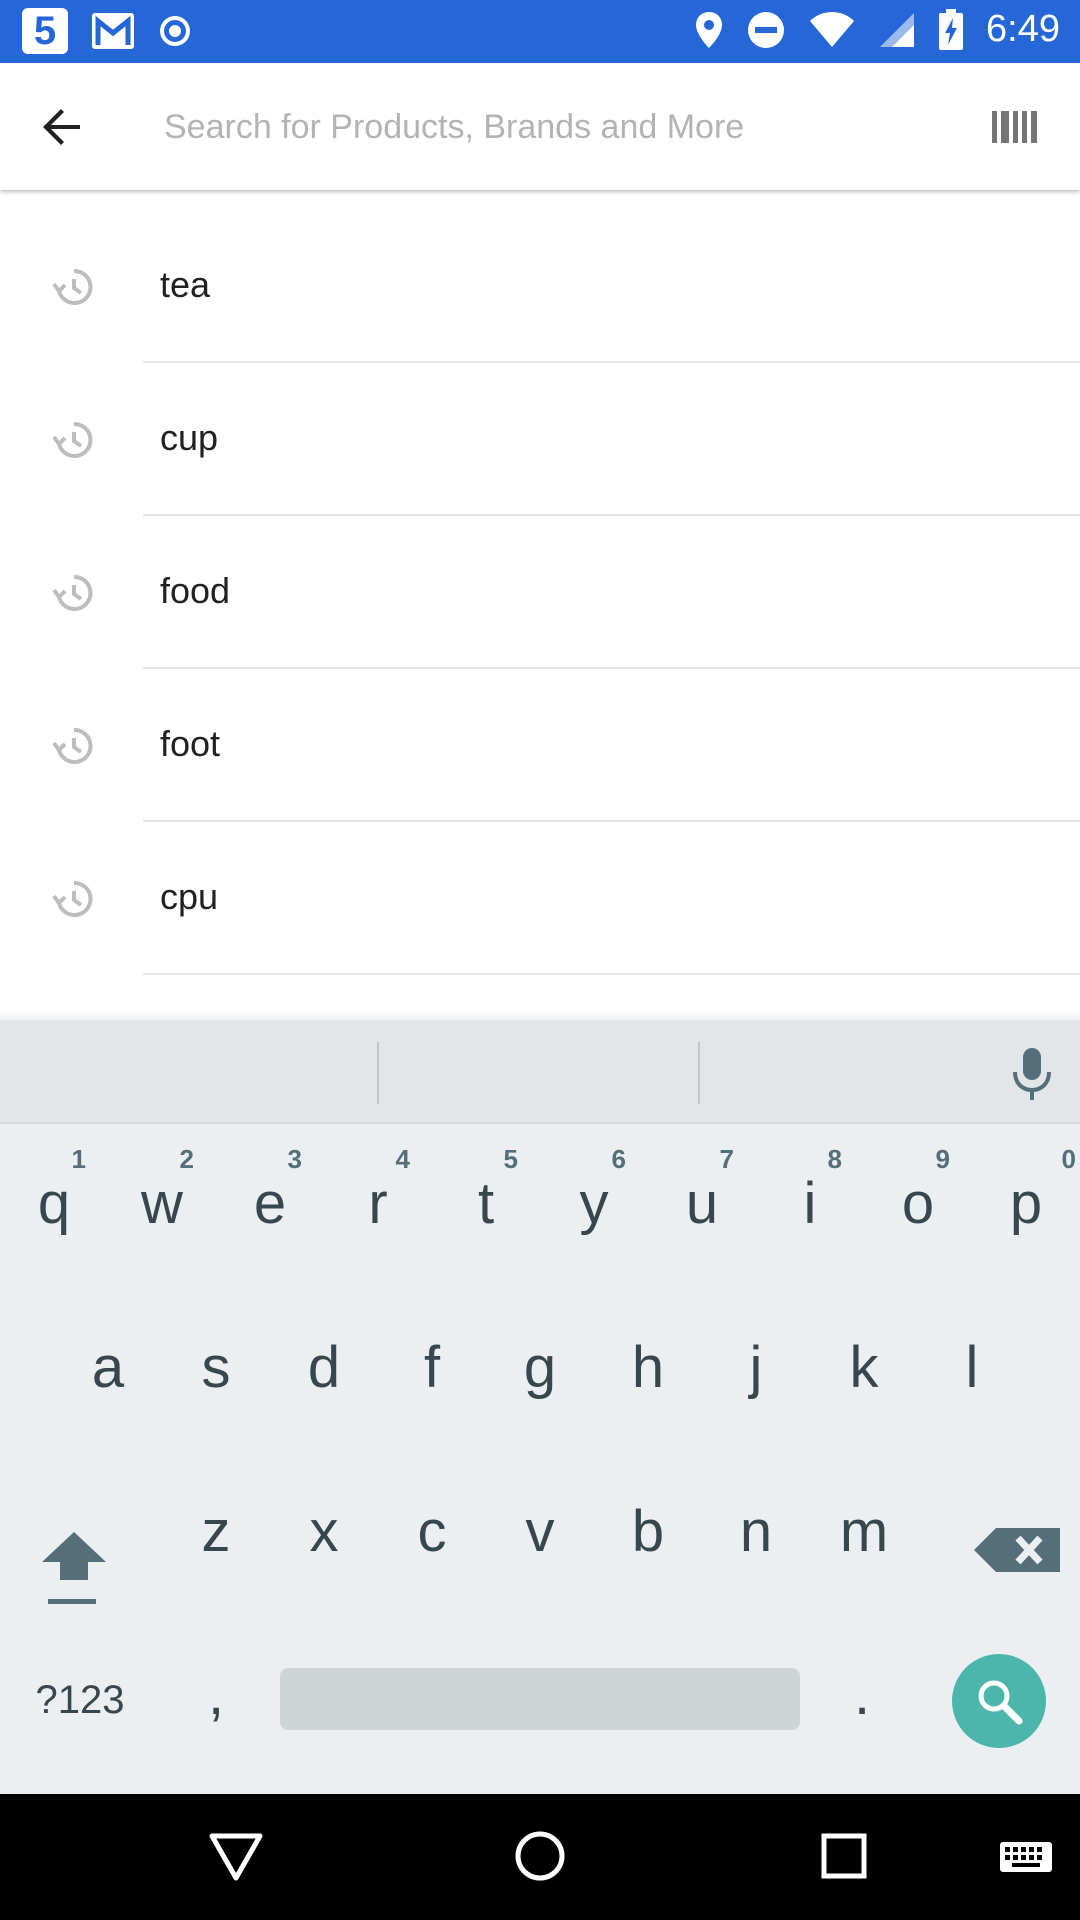  What do you see at coordinates (195, 590) in the screenshot?
I see `history-label: food` at bounding box center [195, 590].